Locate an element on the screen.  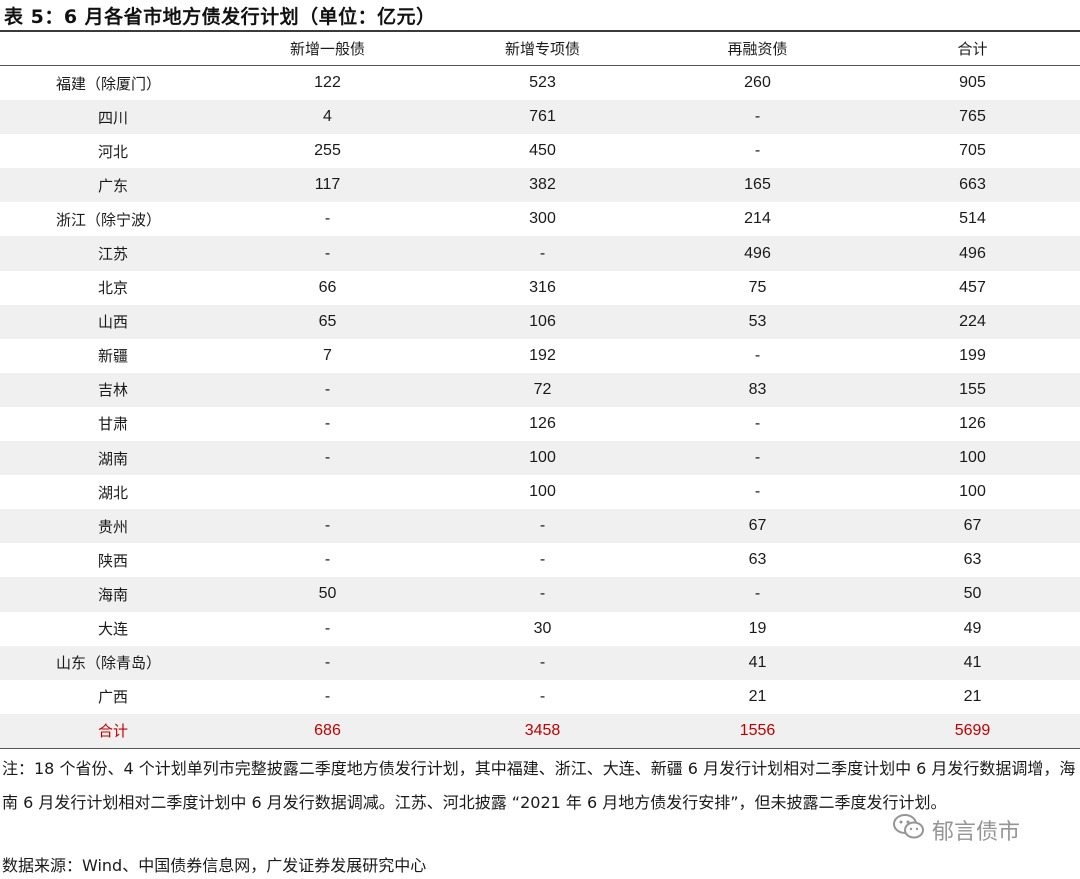
cell-general: 7 is located at coordinates (327, 355).